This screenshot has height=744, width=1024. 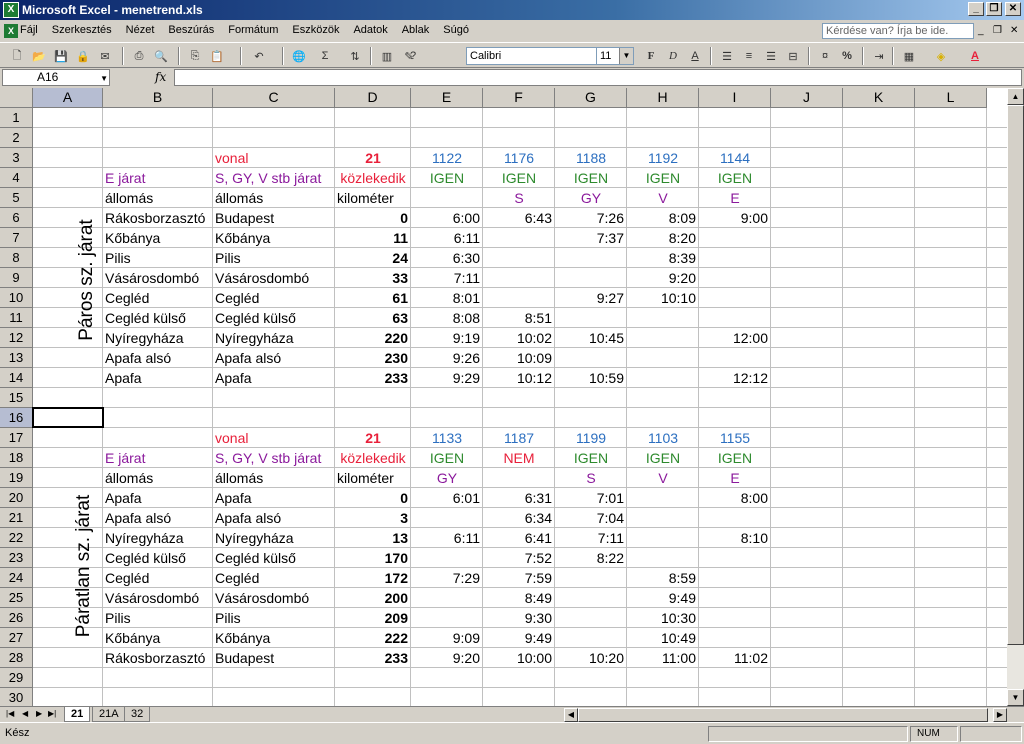 What do you see at coordinates (373, 498) in the screenshot?
I see `cell-d20: 0` at bounding box center [373, 498].